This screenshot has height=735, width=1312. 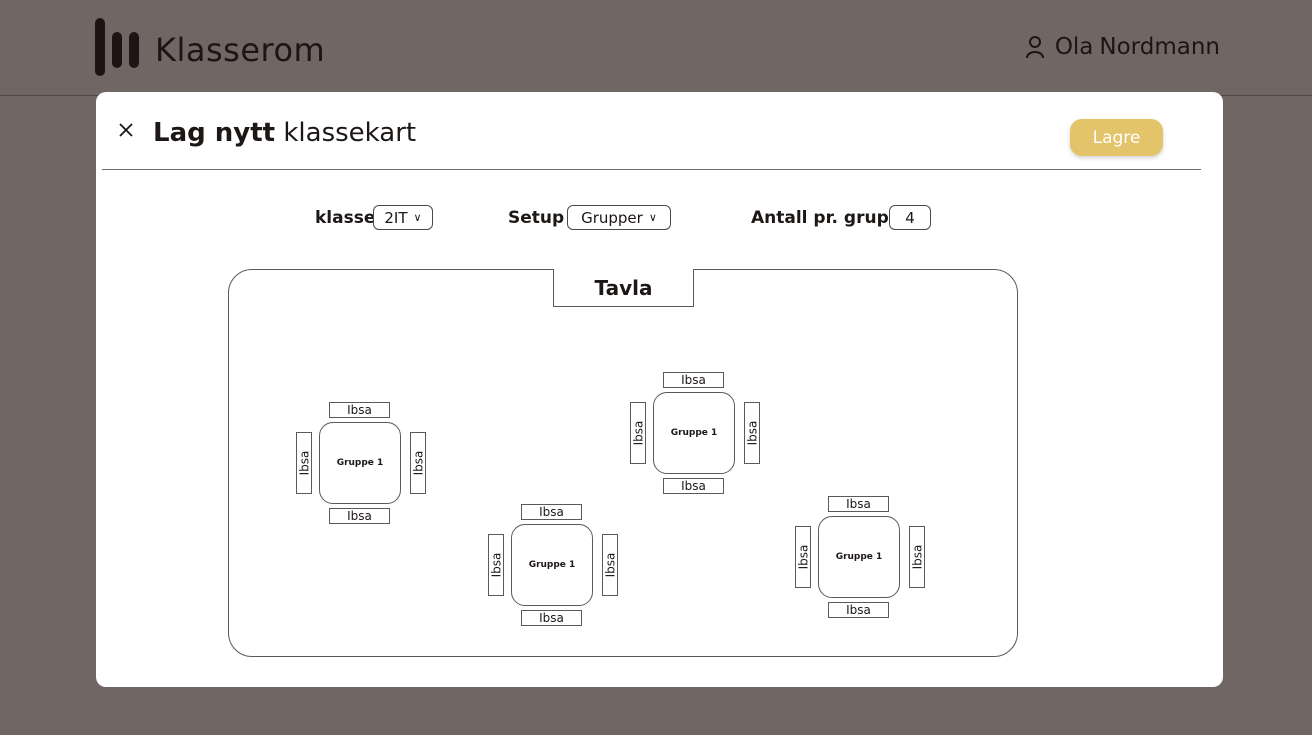 I want to click on close-icon, so click(x=126, y=130).